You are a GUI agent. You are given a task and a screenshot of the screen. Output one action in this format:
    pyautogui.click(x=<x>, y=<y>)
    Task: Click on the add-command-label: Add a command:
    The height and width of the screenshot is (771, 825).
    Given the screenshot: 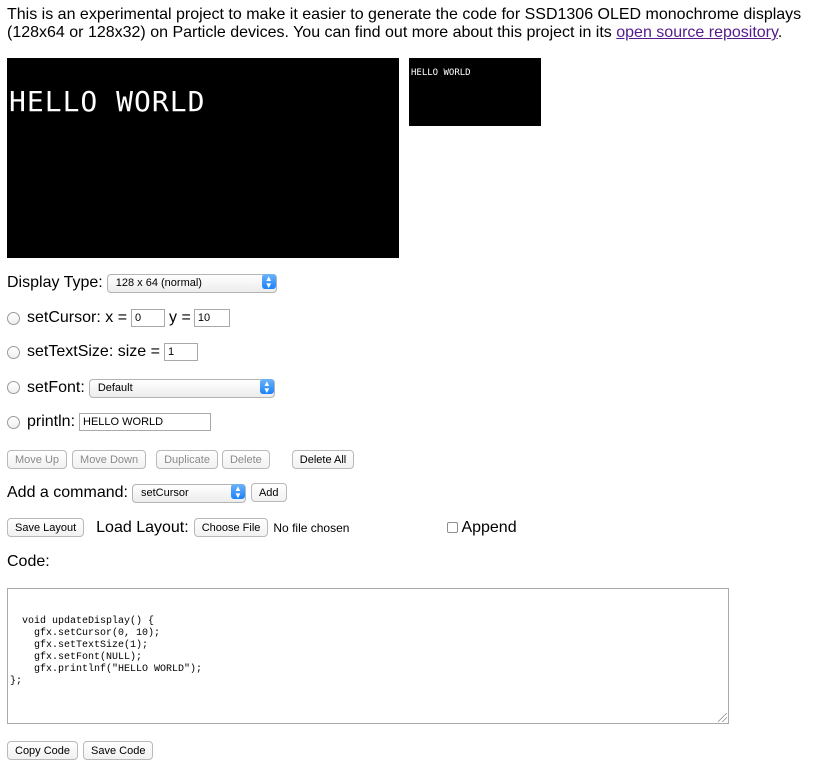 What is the action you would take?
    pyautogui.click(x=67, y=492)
    